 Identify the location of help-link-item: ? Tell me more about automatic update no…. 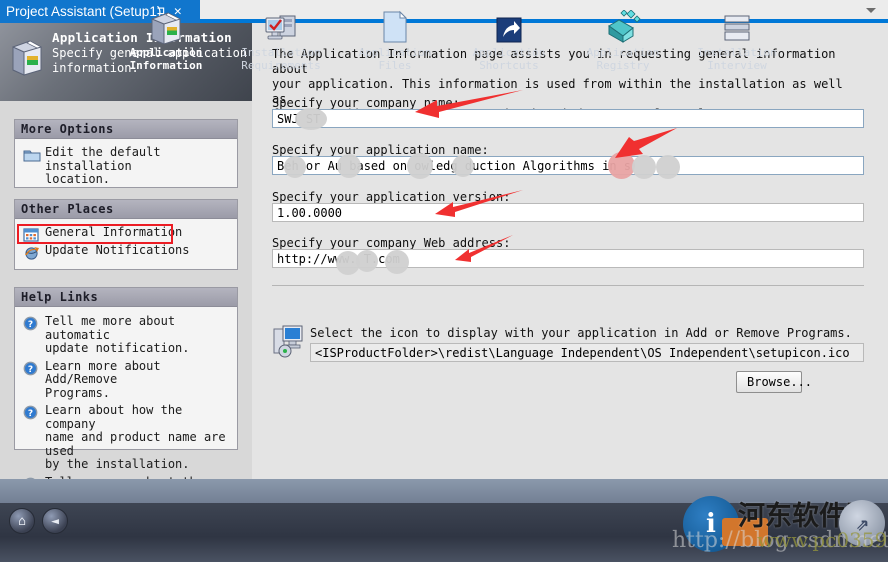
(126, 335).